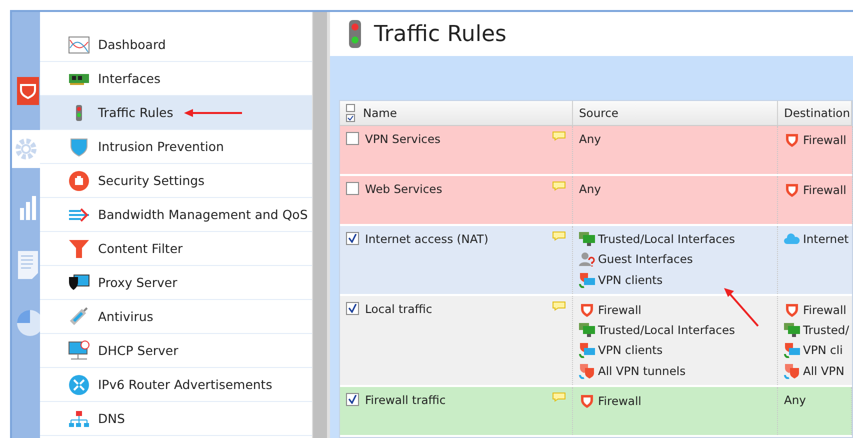 This screenshot has height=438, width=853. What do you see at coordinates (823, 350) in the screenshot?
I see `destination-label: VPN cli` at bounding box center [823, 350].